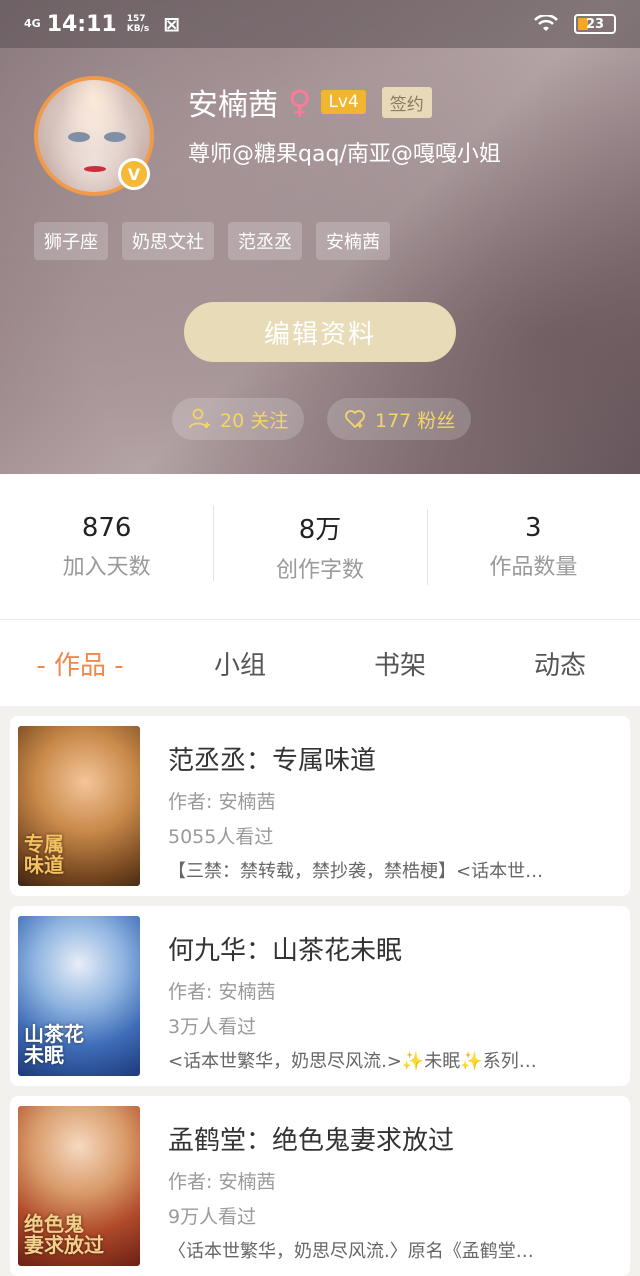 The image size is (640, 1276). Describe the element at coordinates (400, 663) in the screenshot. I see `tab-bookshelf: 书架` at that location.